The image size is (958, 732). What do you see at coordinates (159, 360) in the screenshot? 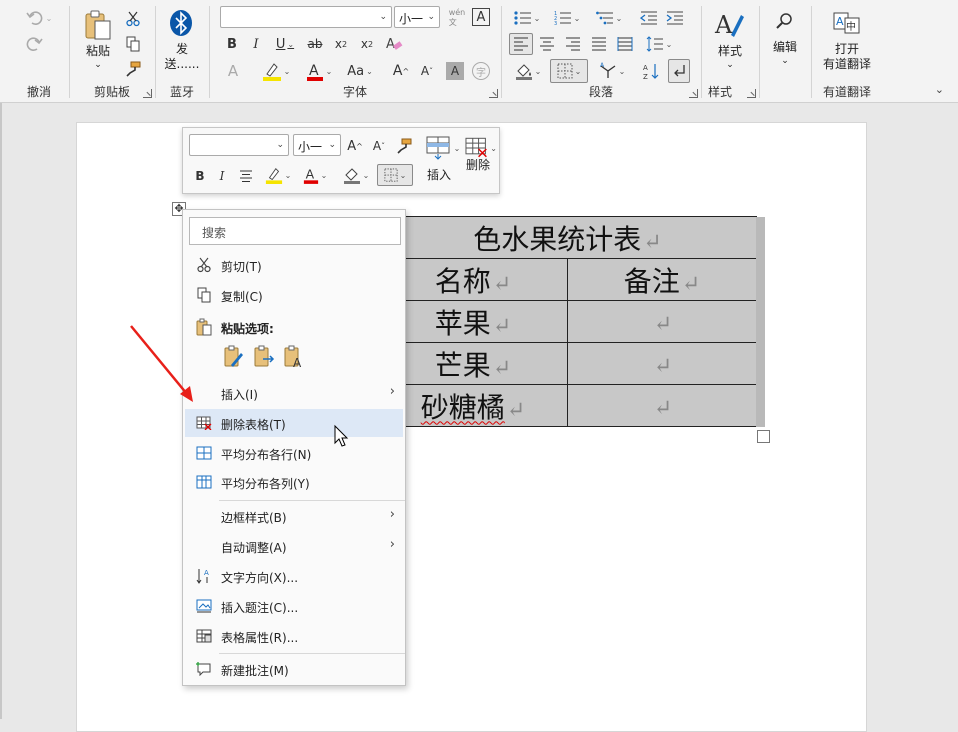
I see `red-arrow-icon` at bounding box center [159, 360].